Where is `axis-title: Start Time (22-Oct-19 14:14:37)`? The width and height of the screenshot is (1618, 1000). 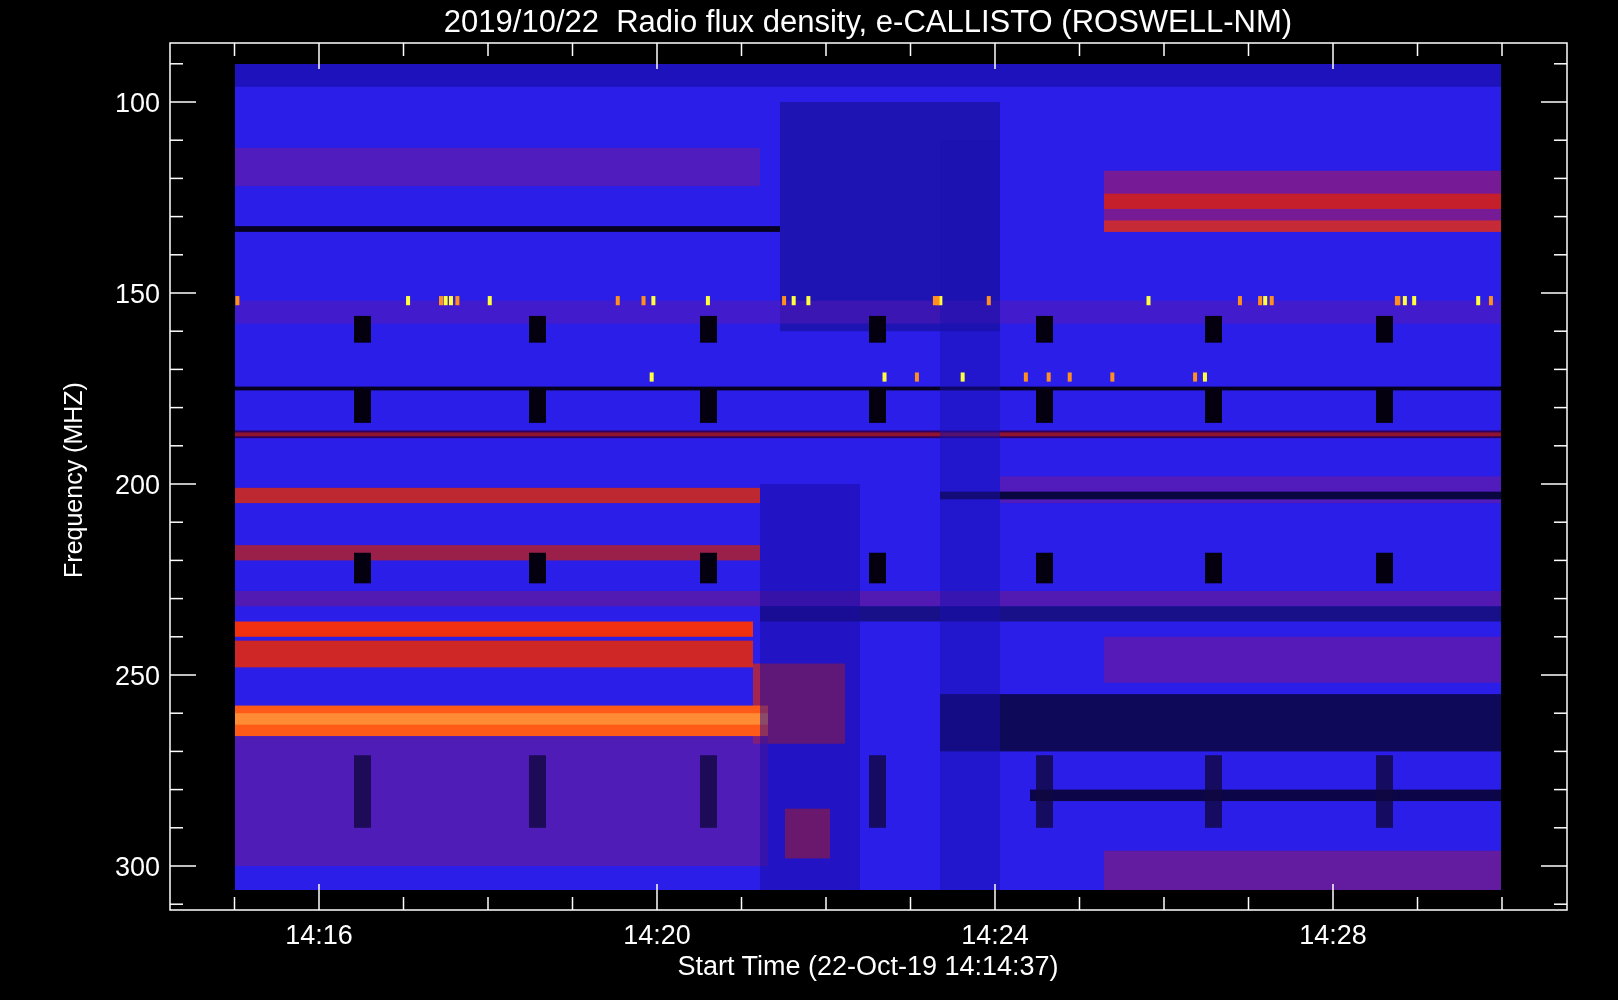
axis-title: Start Time (22-Oct-19 14:14:37) is located at coordinates (868, 966).